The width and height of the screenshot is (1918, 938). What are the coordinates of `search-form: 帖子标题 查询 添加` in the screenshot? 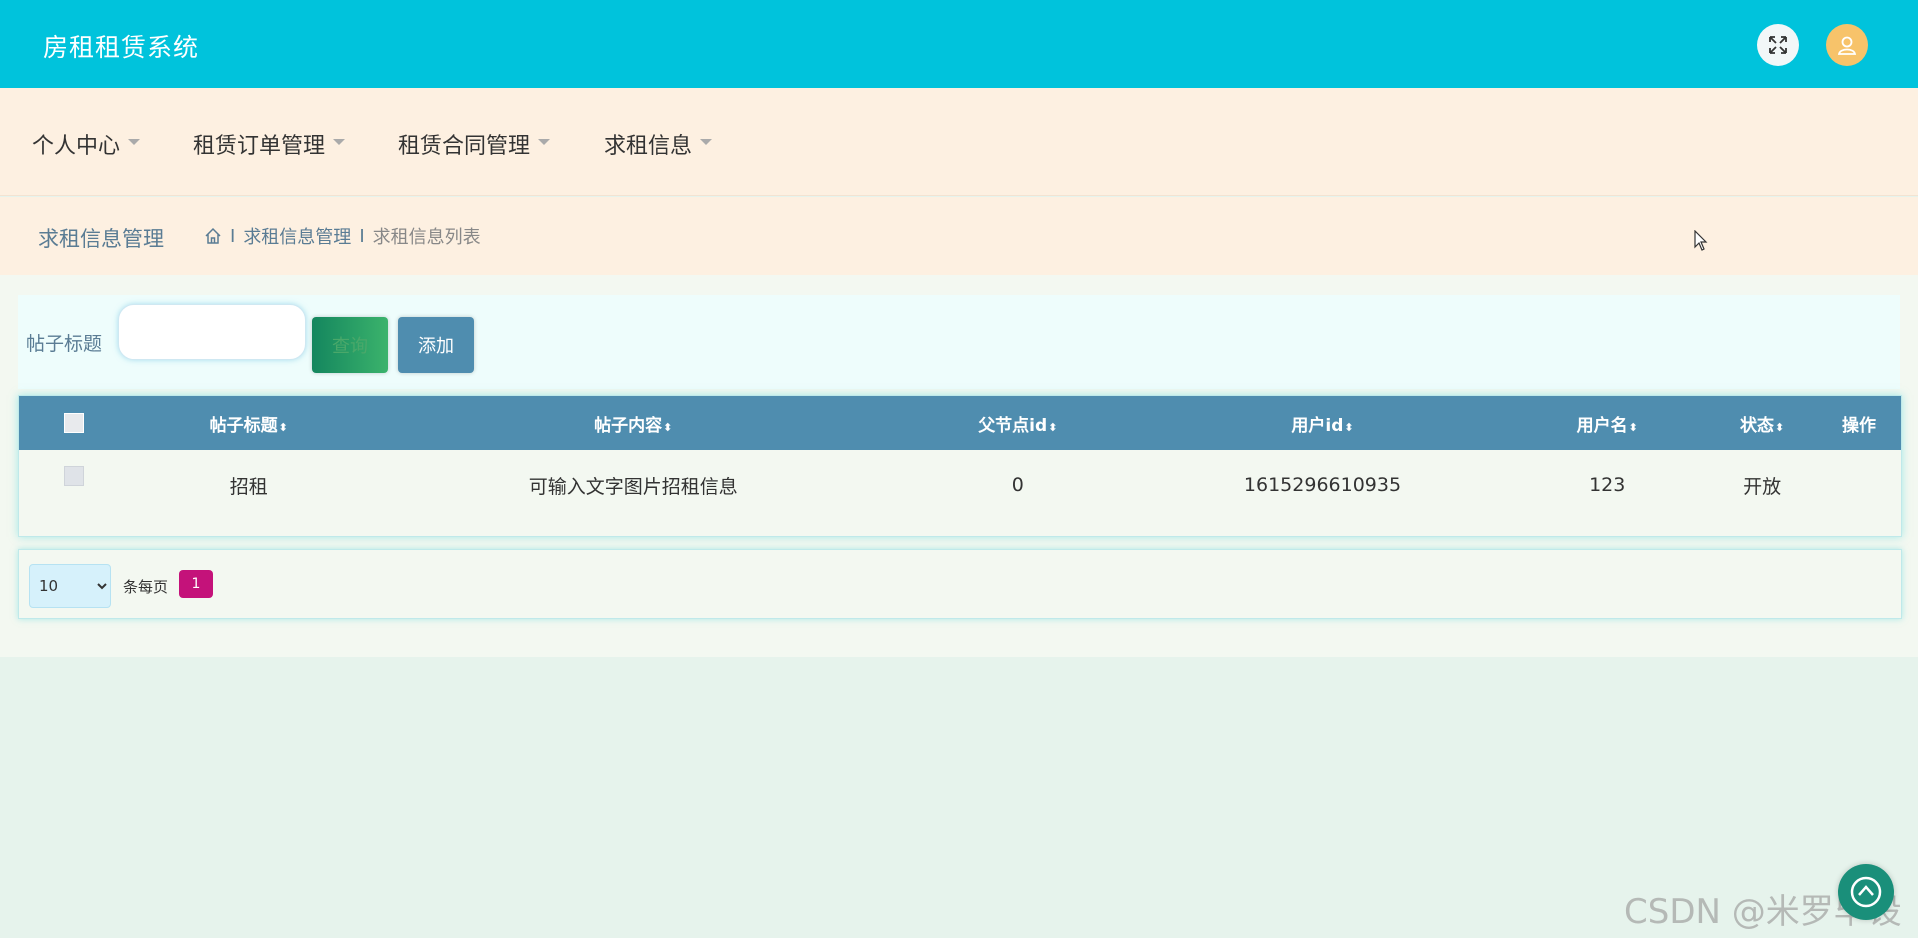 It's located at (959, 342).